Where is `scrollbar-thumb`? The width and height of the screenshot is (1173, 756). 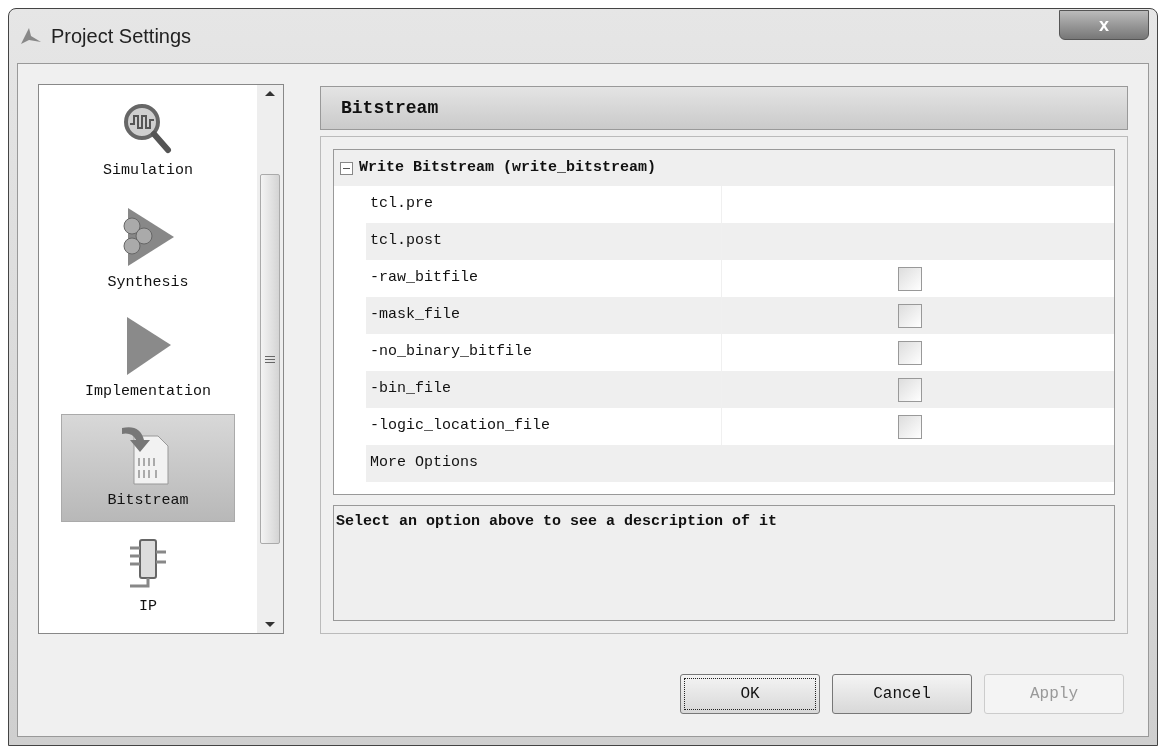
scrollbar-thumb is located at coordinates (270, 359).